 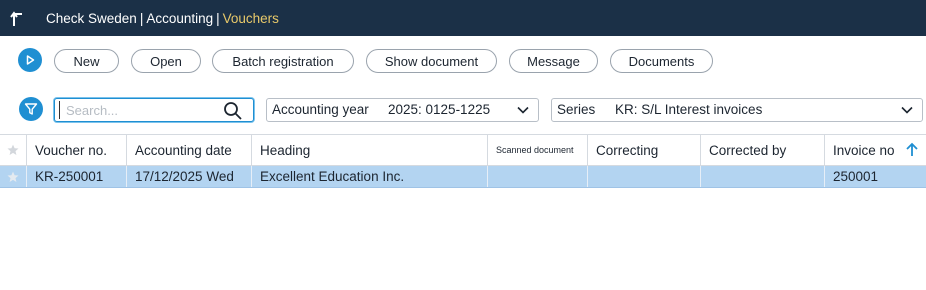 I want to click on documents-button: Documents, so click(x=661, y=61).